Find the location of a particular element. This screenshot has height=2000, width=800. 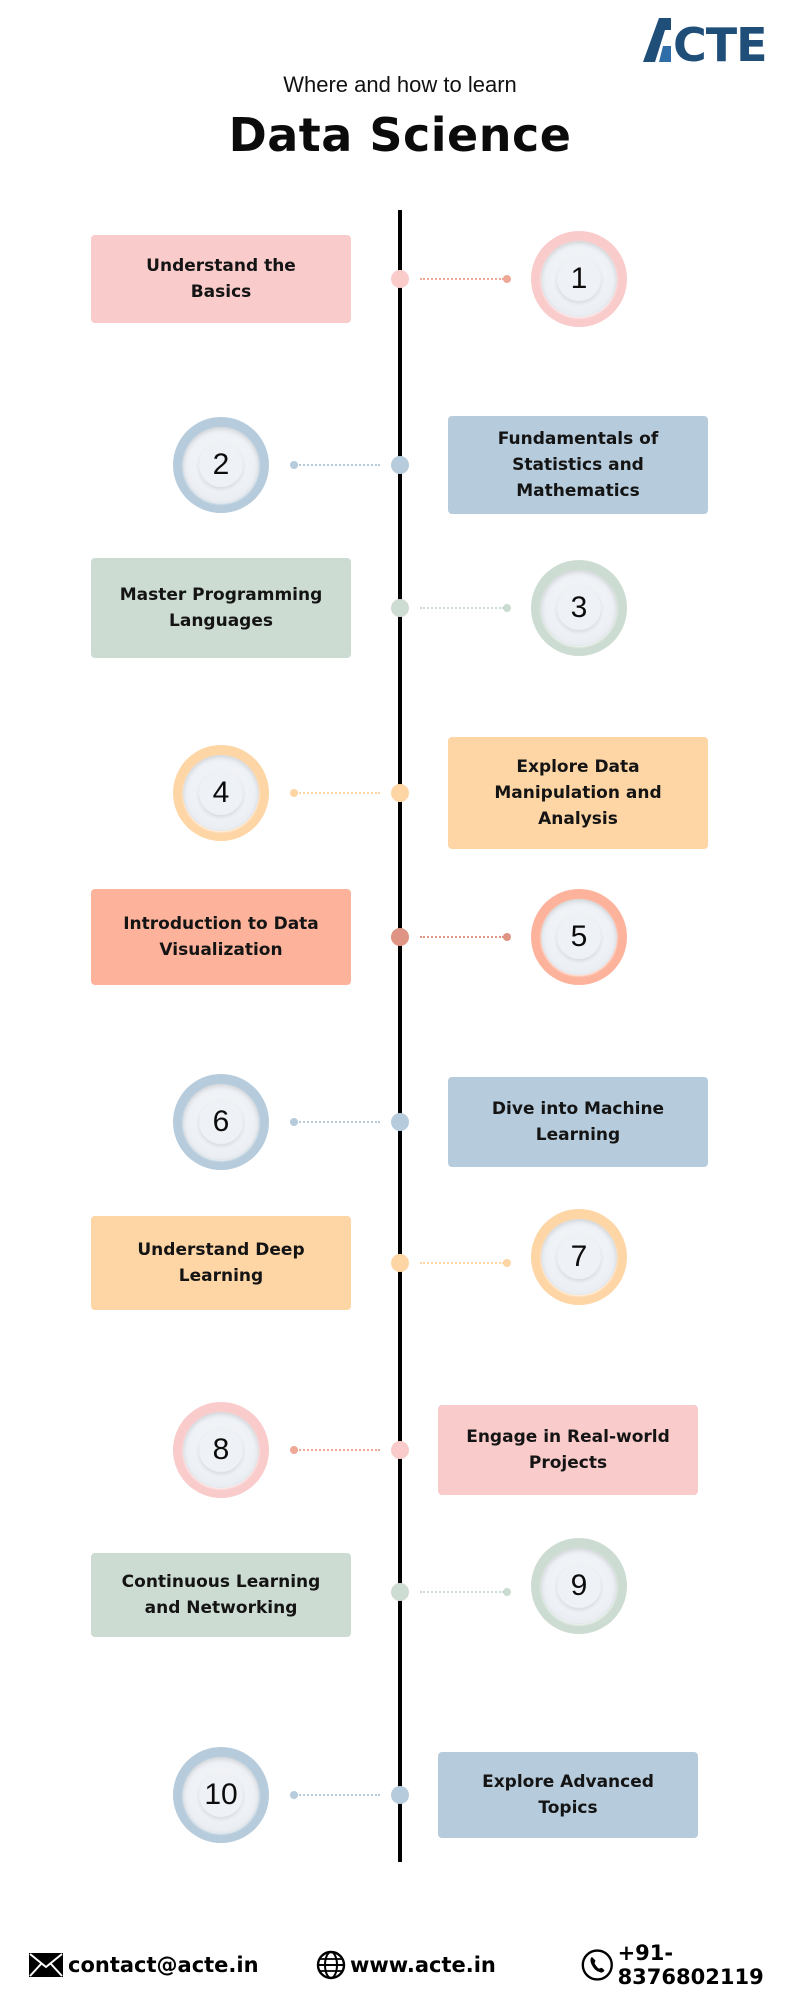

step-label: Explore Advanced Topics is located at coordinates (568, 1795).